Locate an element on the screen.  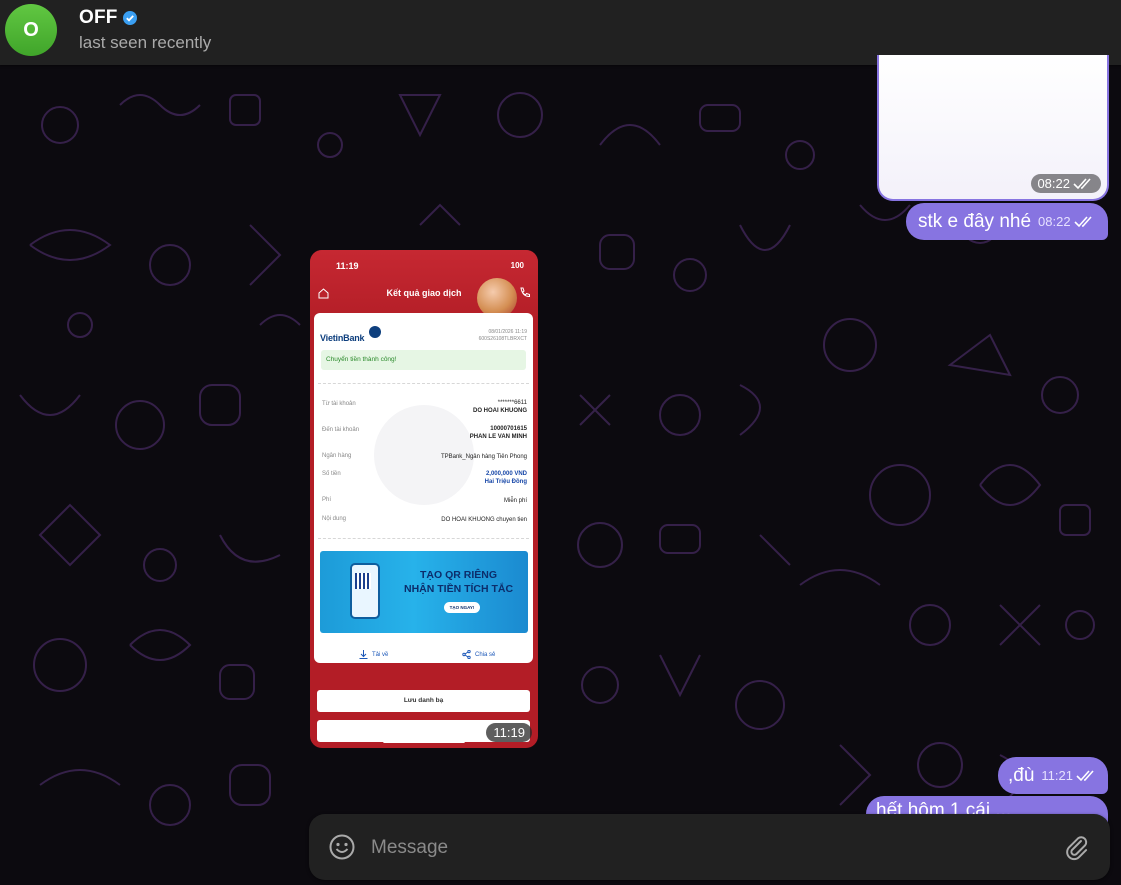
row-value: TPBank_Ngân hàng Tiên Phong is located at coordinates (483, 457).